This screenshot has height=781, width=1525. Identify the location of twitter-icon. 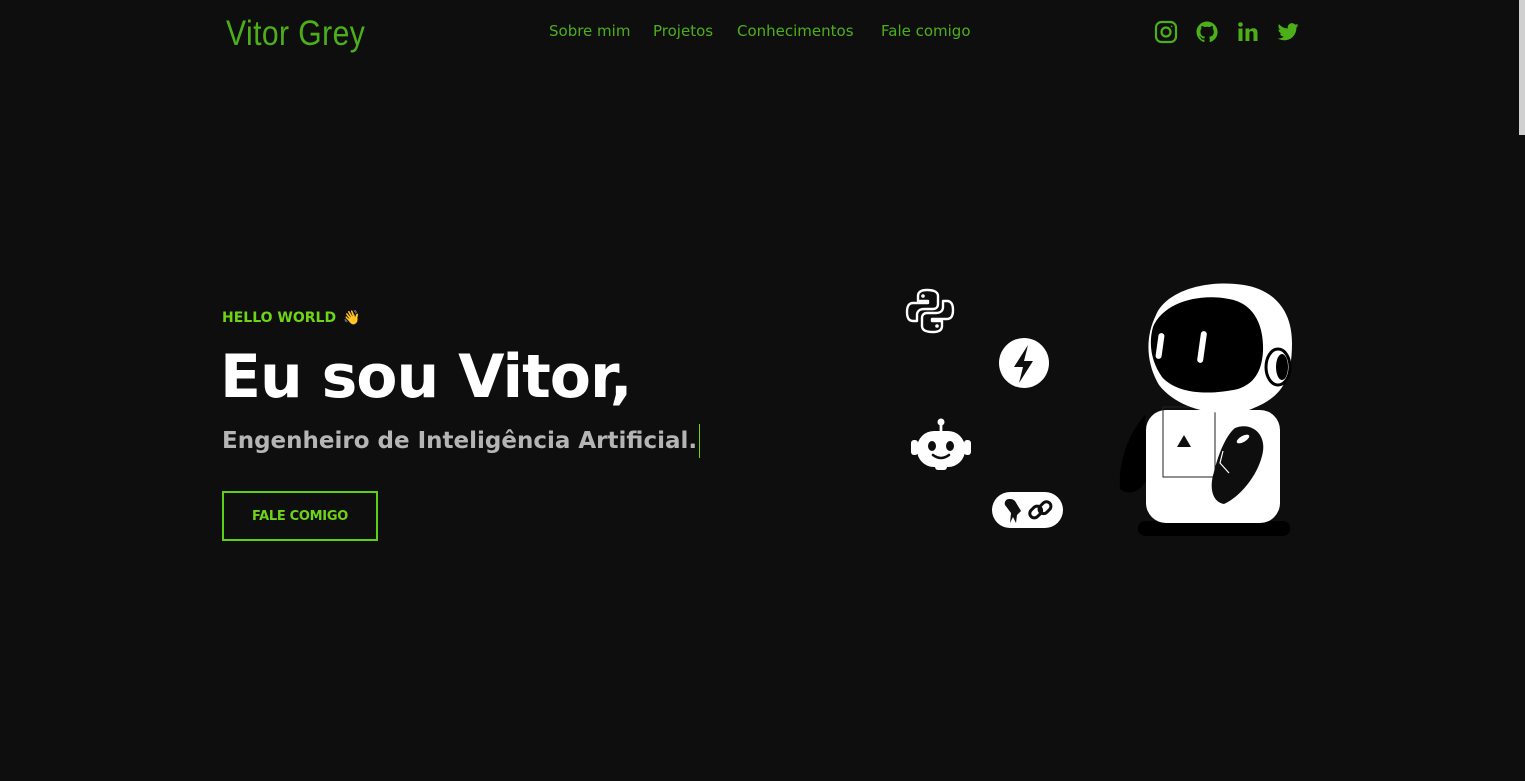
(1288, 32).